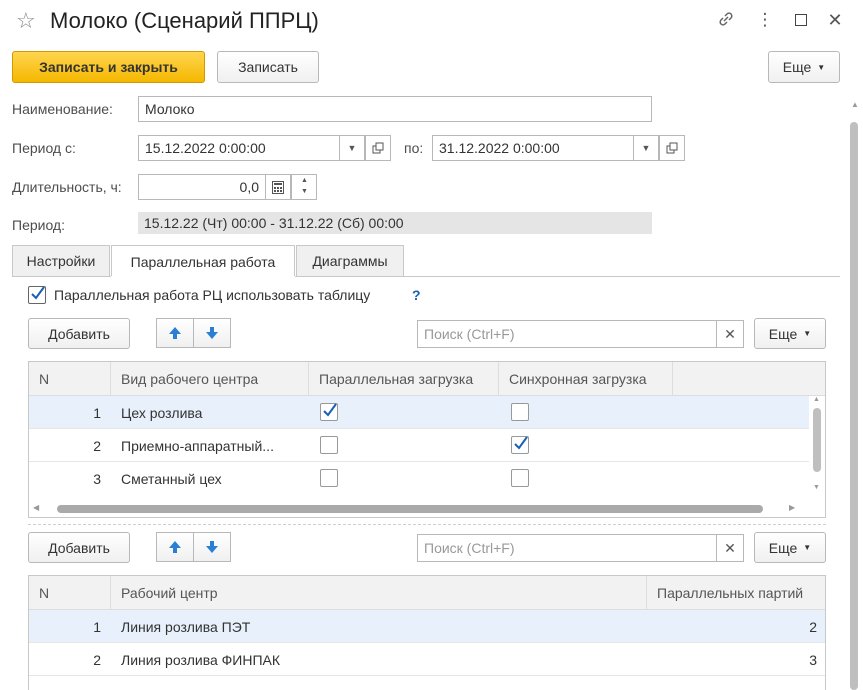 This screenshot has width=863, height=690. Describe the element at coordinates (586, 379) in the screenshot. I see `column-header-sync-load: Синхронная загрузка` at that location.